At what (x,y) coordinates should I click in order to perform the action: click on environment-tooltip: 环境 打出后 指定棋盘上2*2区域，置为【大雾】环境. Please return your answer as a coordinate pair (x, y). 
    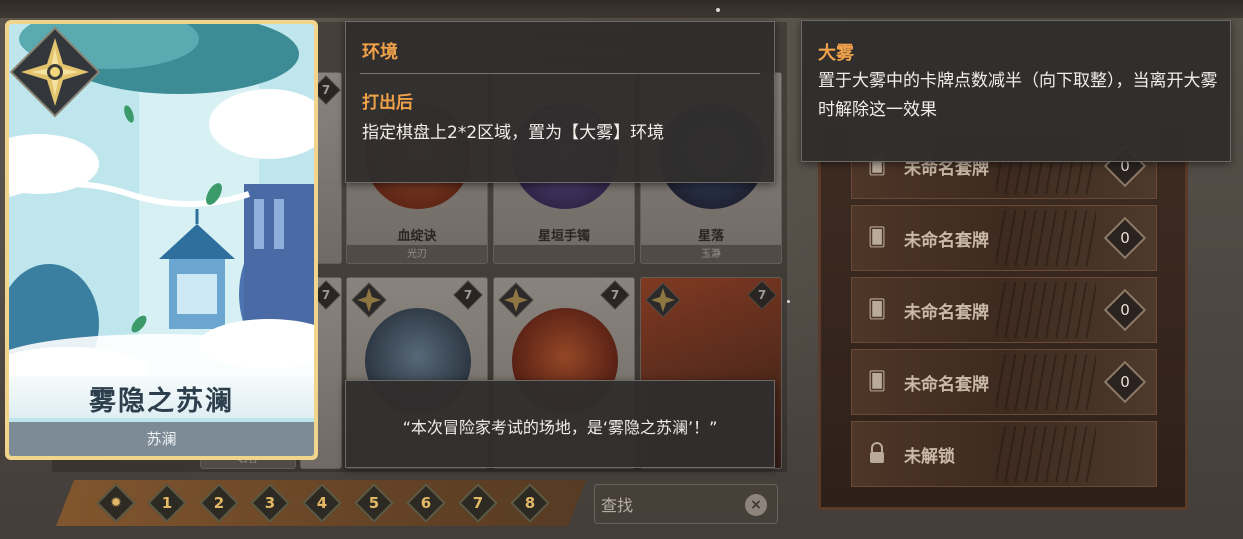
    Looking at the image, I should click on (560, 102).